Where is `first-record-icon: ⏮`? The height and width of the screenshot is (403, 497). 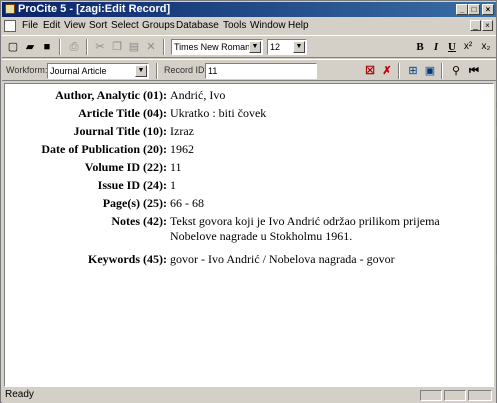 first-record-icon: ⏮ is located at coordinates (474, 71).